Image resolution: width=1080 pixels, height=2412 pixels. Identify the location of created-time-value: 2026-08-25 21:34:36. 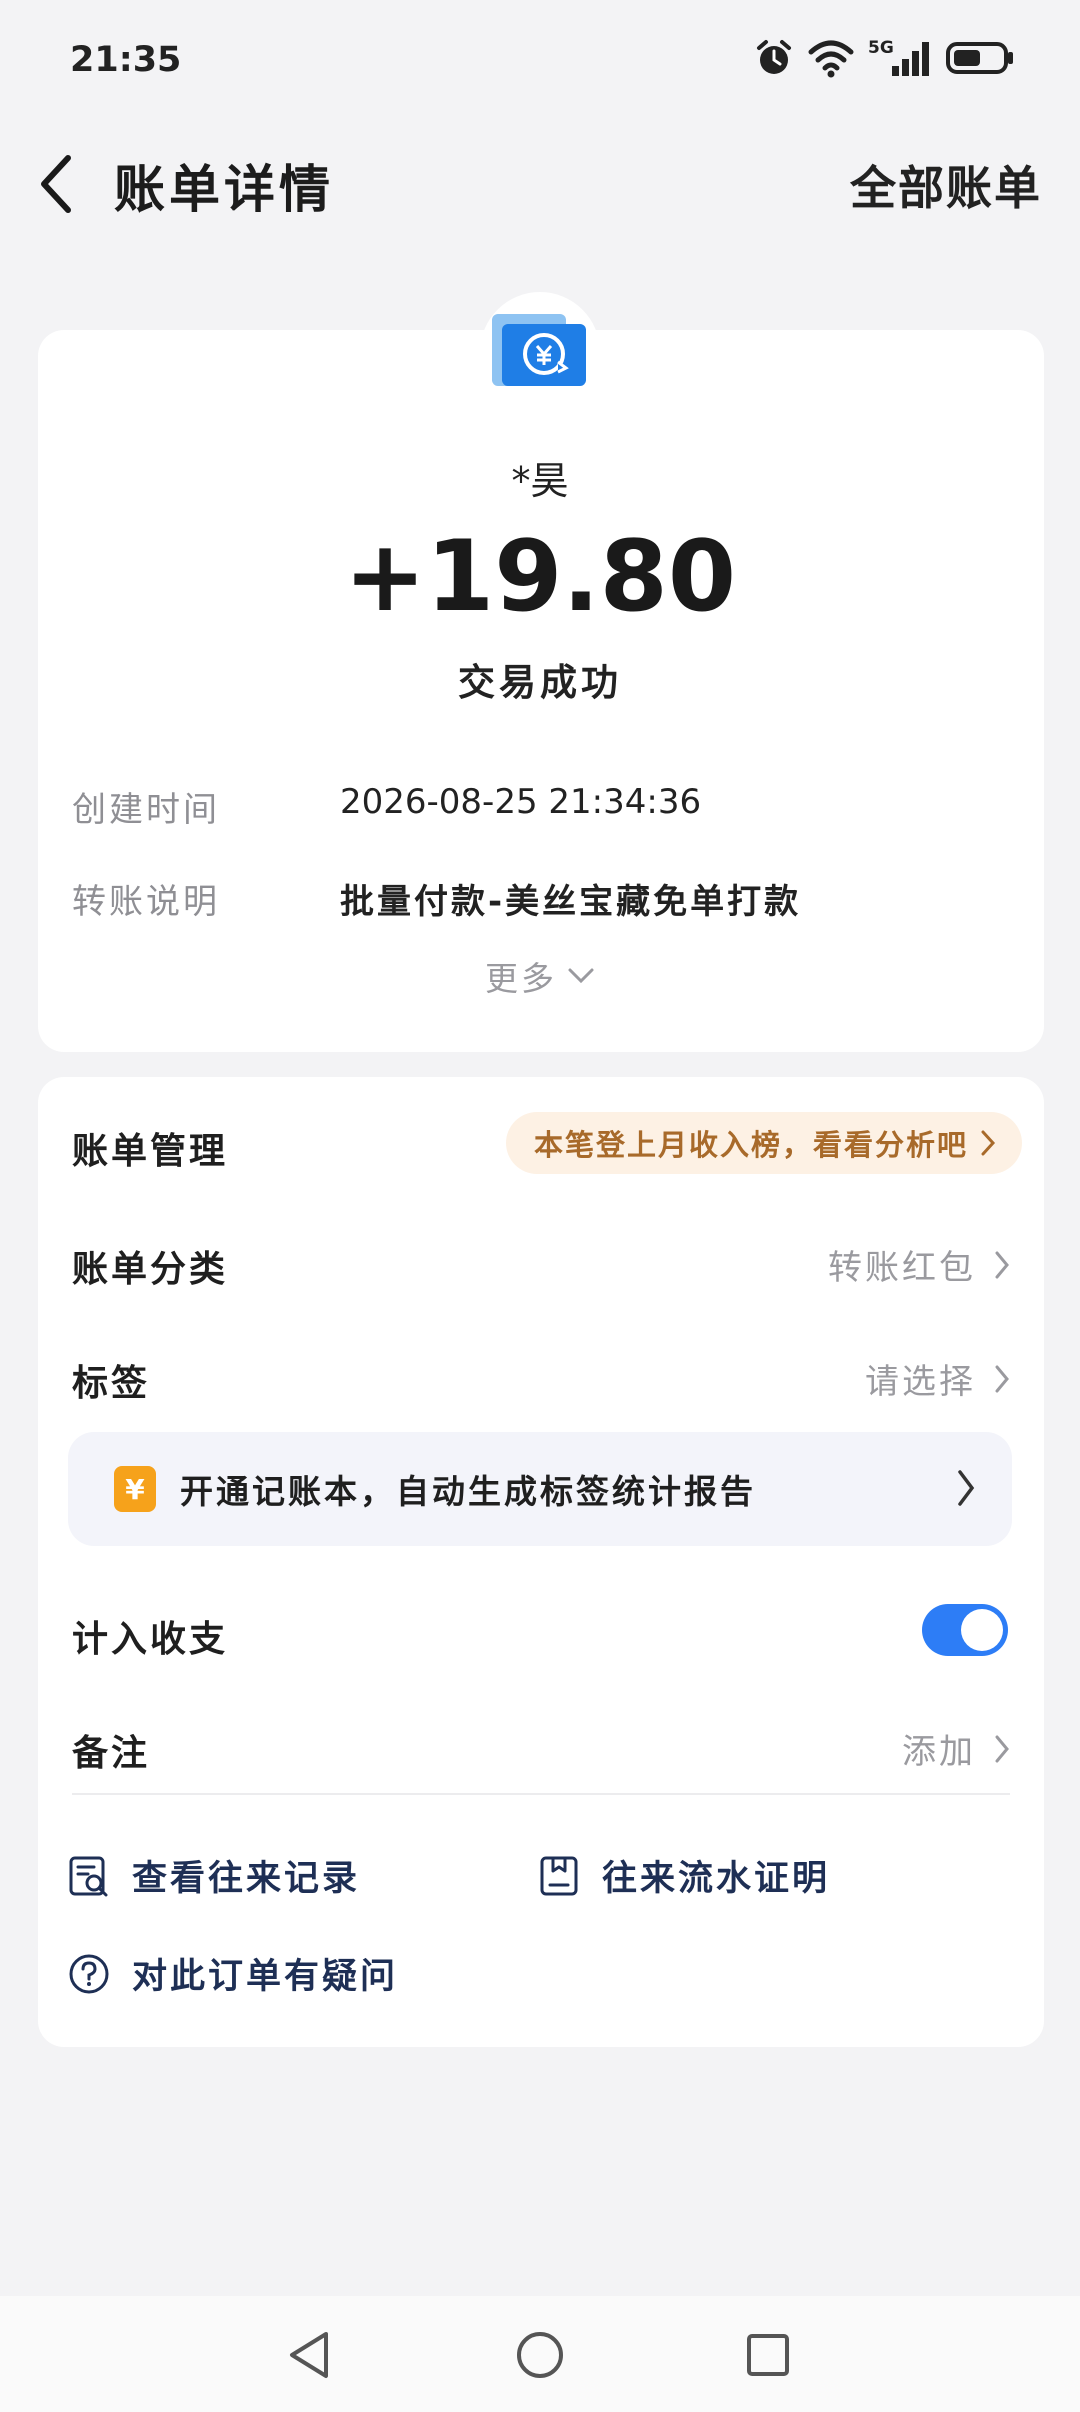
(521, 802).